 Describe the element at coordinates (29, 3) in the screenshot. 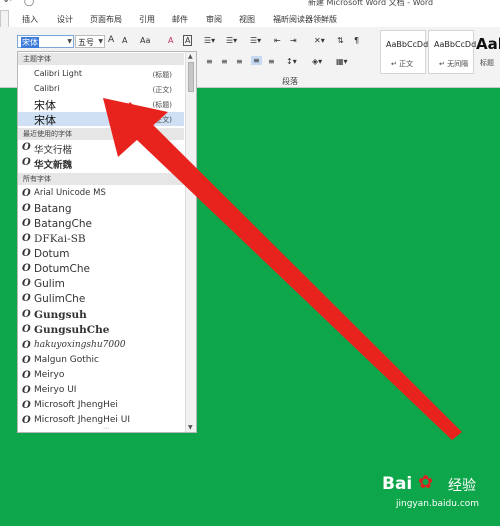

I see `redo-icon: ◯` at that location.